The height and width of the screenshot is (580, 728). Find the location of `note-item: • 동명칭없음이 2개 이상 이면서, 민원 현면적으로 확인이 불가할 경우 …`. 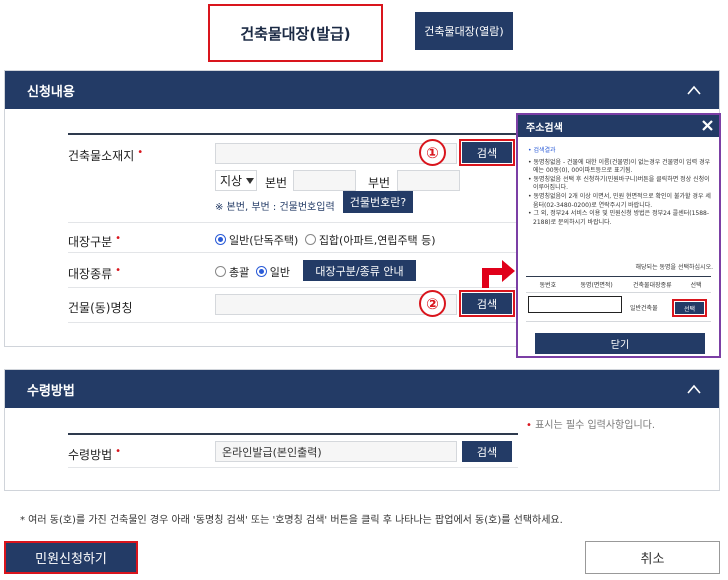

note-item: • 동명칭없음이 2개 이상 이면서, 민원 현면적으로 확인이 불가할 경우 … is located at coordinates (619, 200).